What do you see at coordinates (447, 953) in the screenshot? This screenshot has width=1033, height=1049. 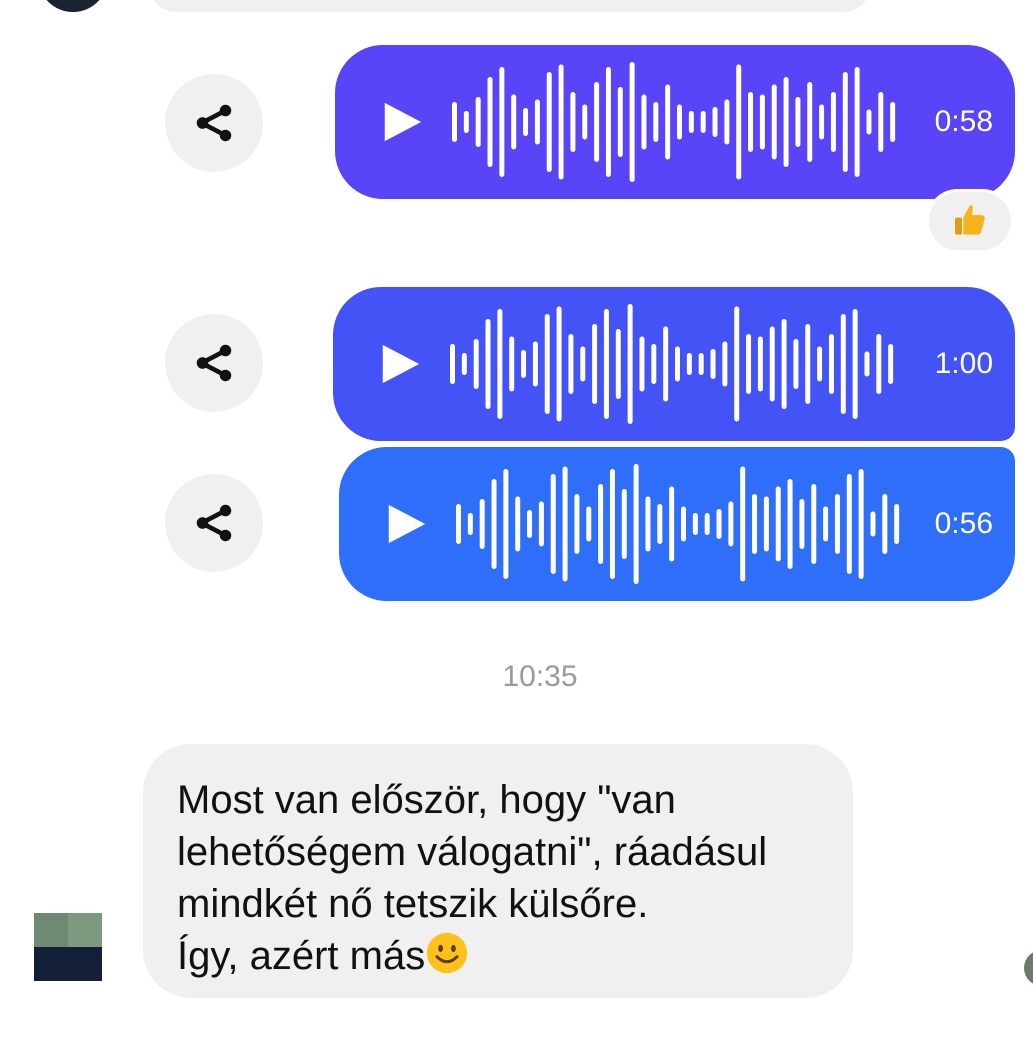 I see `smiley-face-icon` at bounding box center [447, 953].